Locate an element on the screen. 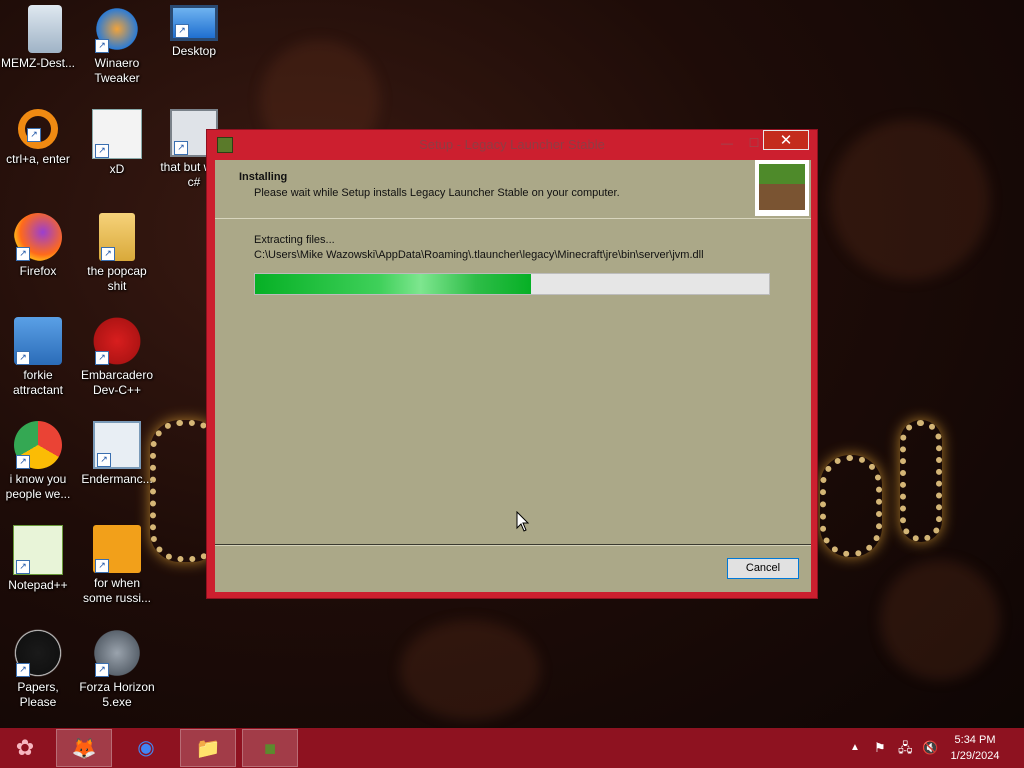  papers-please-icon: ↗ is located at coordinates (38, 653).